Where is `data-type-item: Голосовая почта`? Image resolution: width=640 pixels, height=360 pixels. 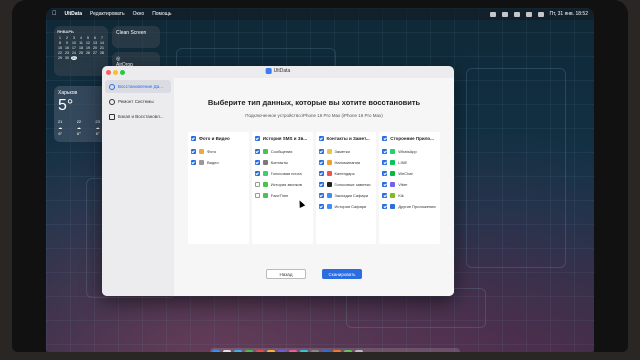
data-type-item: Голосовая почта is located at coordinates (282, 173).